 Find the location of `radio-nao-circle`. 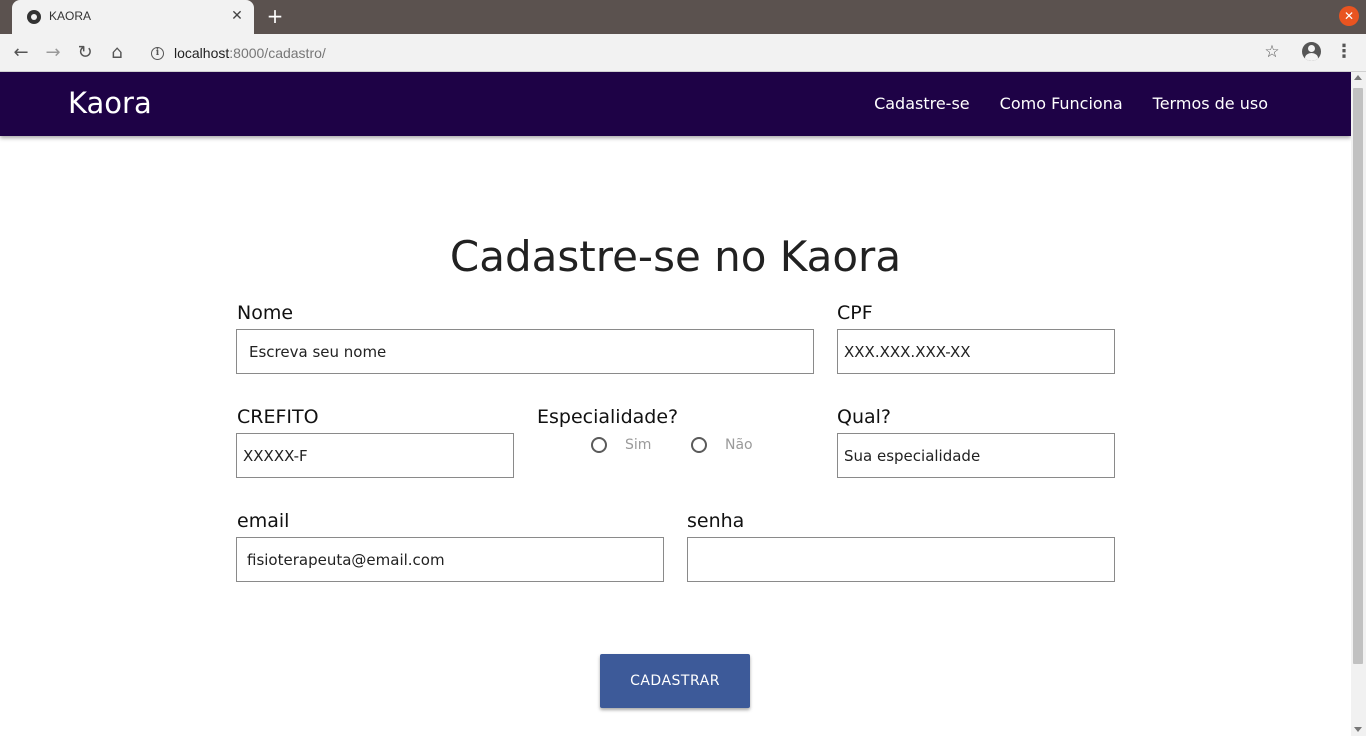

radio-nao-circle is located at coordinates (699, 445).